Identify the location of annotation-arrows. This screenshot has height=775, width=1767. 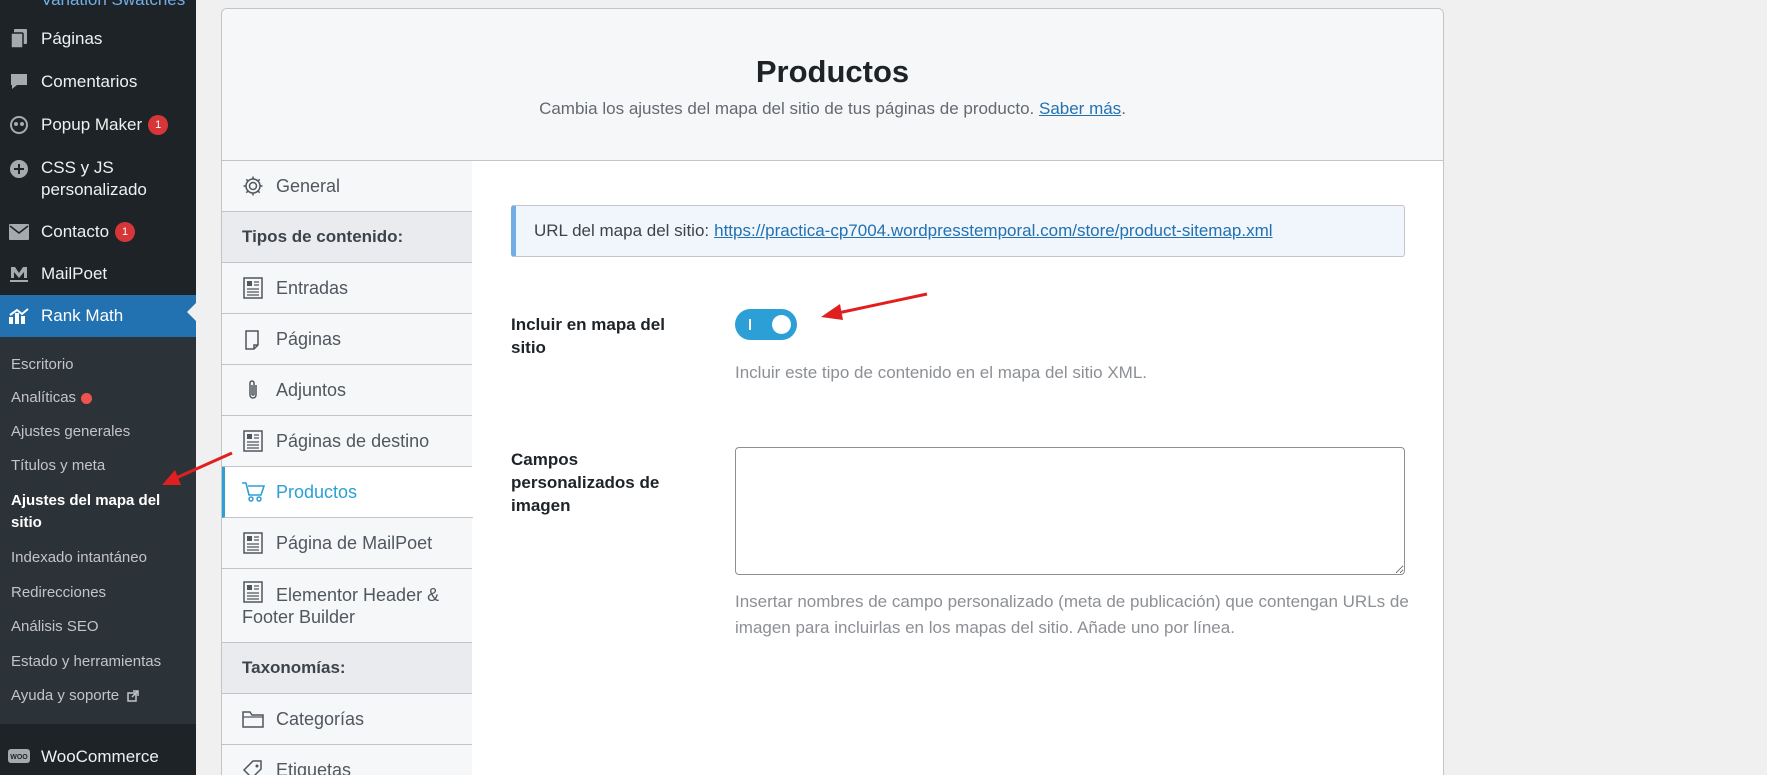
(545, 388).